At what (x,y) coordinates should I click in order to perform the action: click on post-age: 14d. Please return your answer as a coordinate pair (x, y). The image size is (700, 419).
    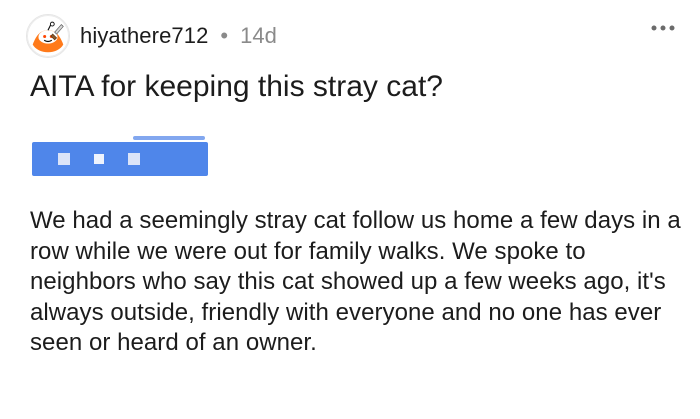
    Looking at the image, I should click on (258, 35).